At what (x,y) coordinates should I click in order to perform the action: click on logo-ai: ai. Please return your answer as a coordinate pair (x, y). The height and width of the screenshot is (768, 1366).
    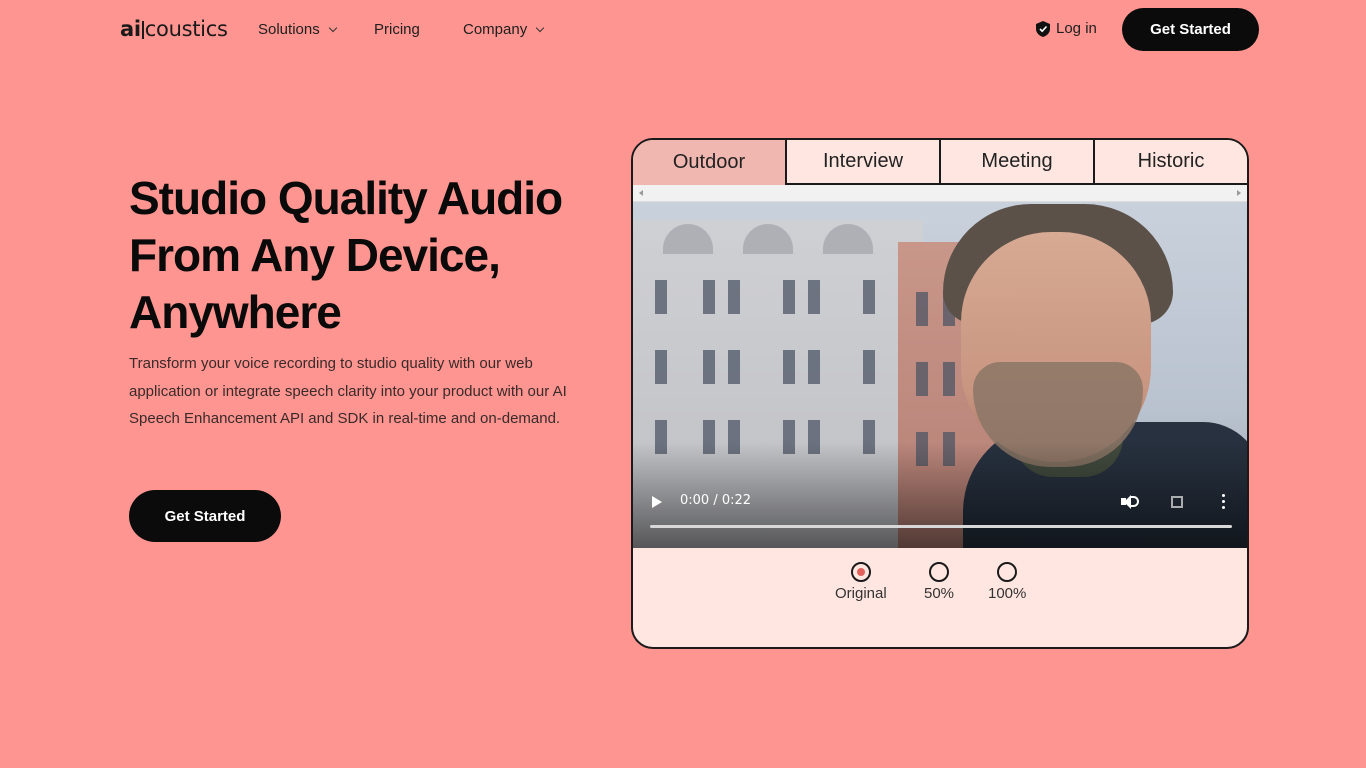
    Looking at the image, I should click on (130, 29).